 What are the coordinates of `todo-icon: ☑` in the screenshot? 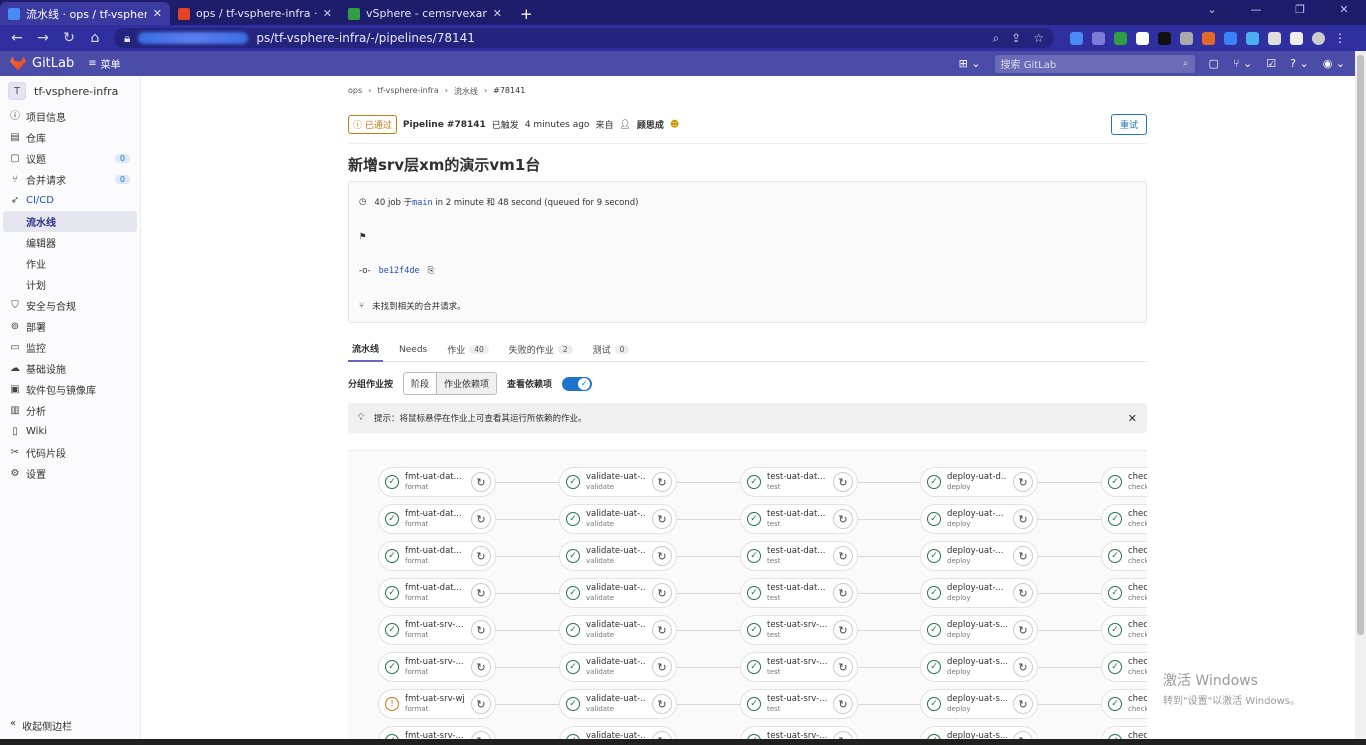 It's located at (1271, 63).